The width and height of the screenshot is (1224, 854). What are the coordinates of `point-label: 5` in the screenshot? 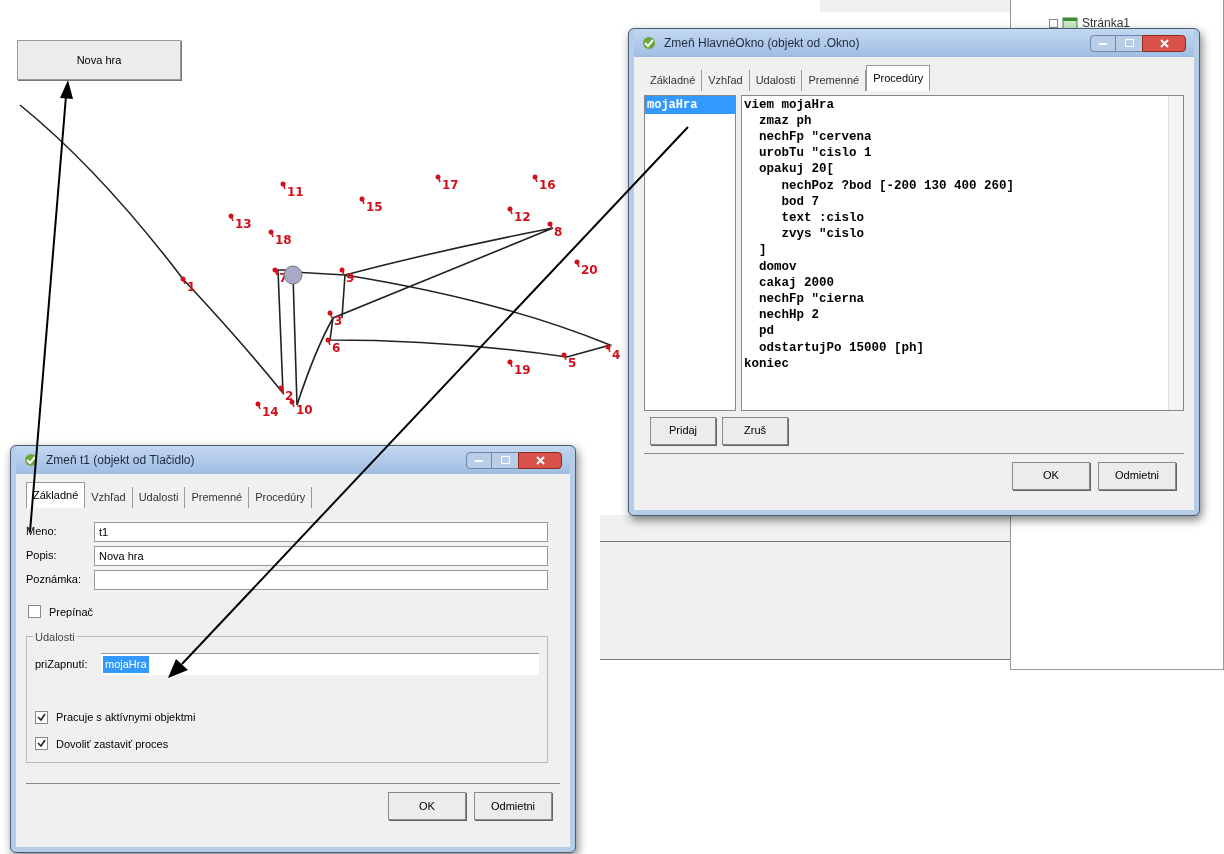 It's located at (572, 363).